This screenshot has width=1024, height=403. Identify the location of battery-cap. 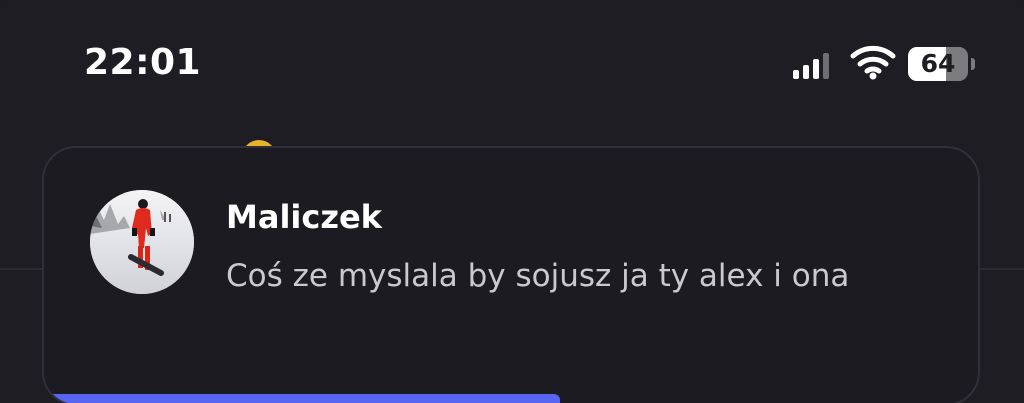
(973, 64).